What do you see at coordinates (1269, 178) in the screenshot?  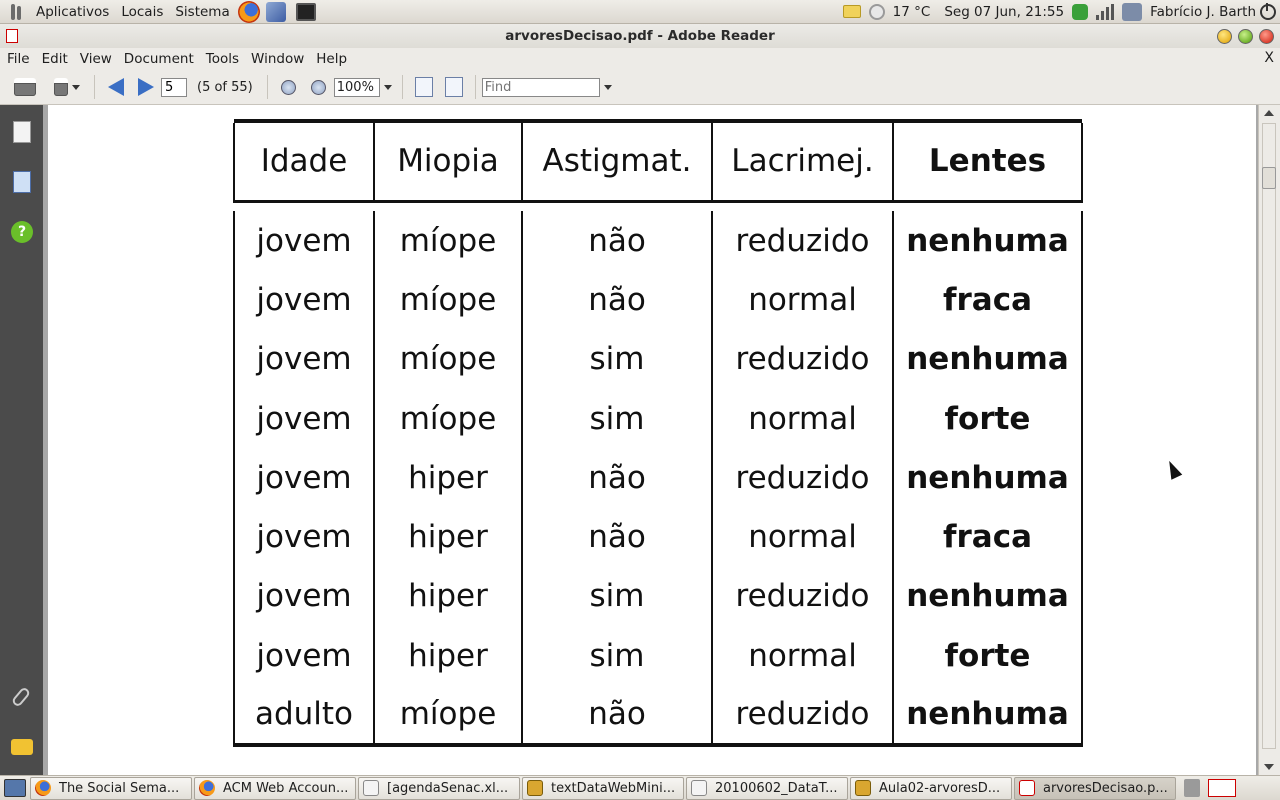 I see `scroll-thumb` at bounding box center [1269, 178].